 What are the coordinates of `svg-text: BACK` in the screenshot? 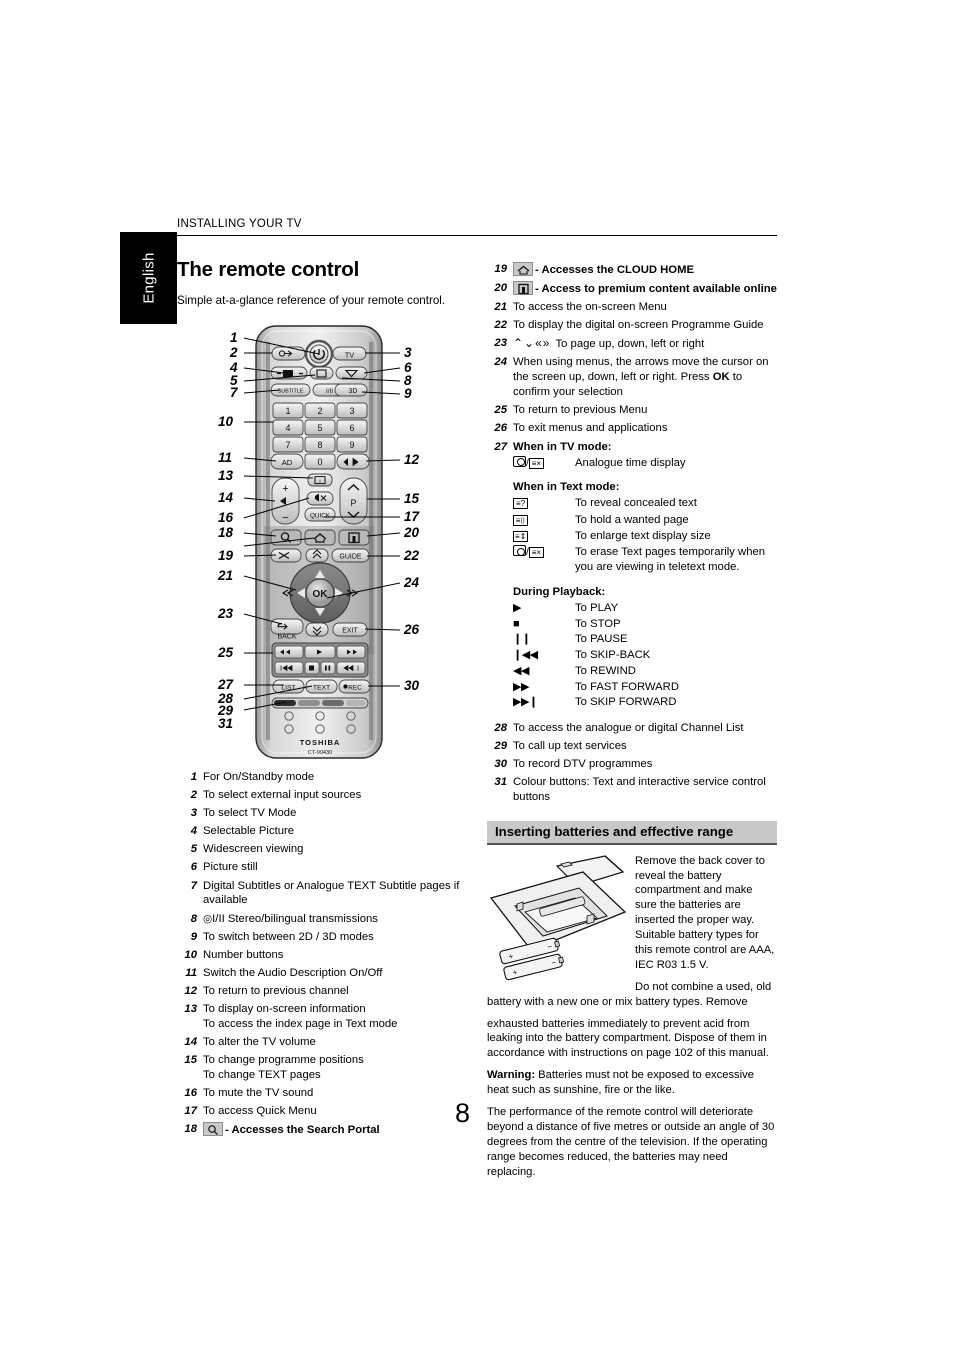 It's located at (286, 637).